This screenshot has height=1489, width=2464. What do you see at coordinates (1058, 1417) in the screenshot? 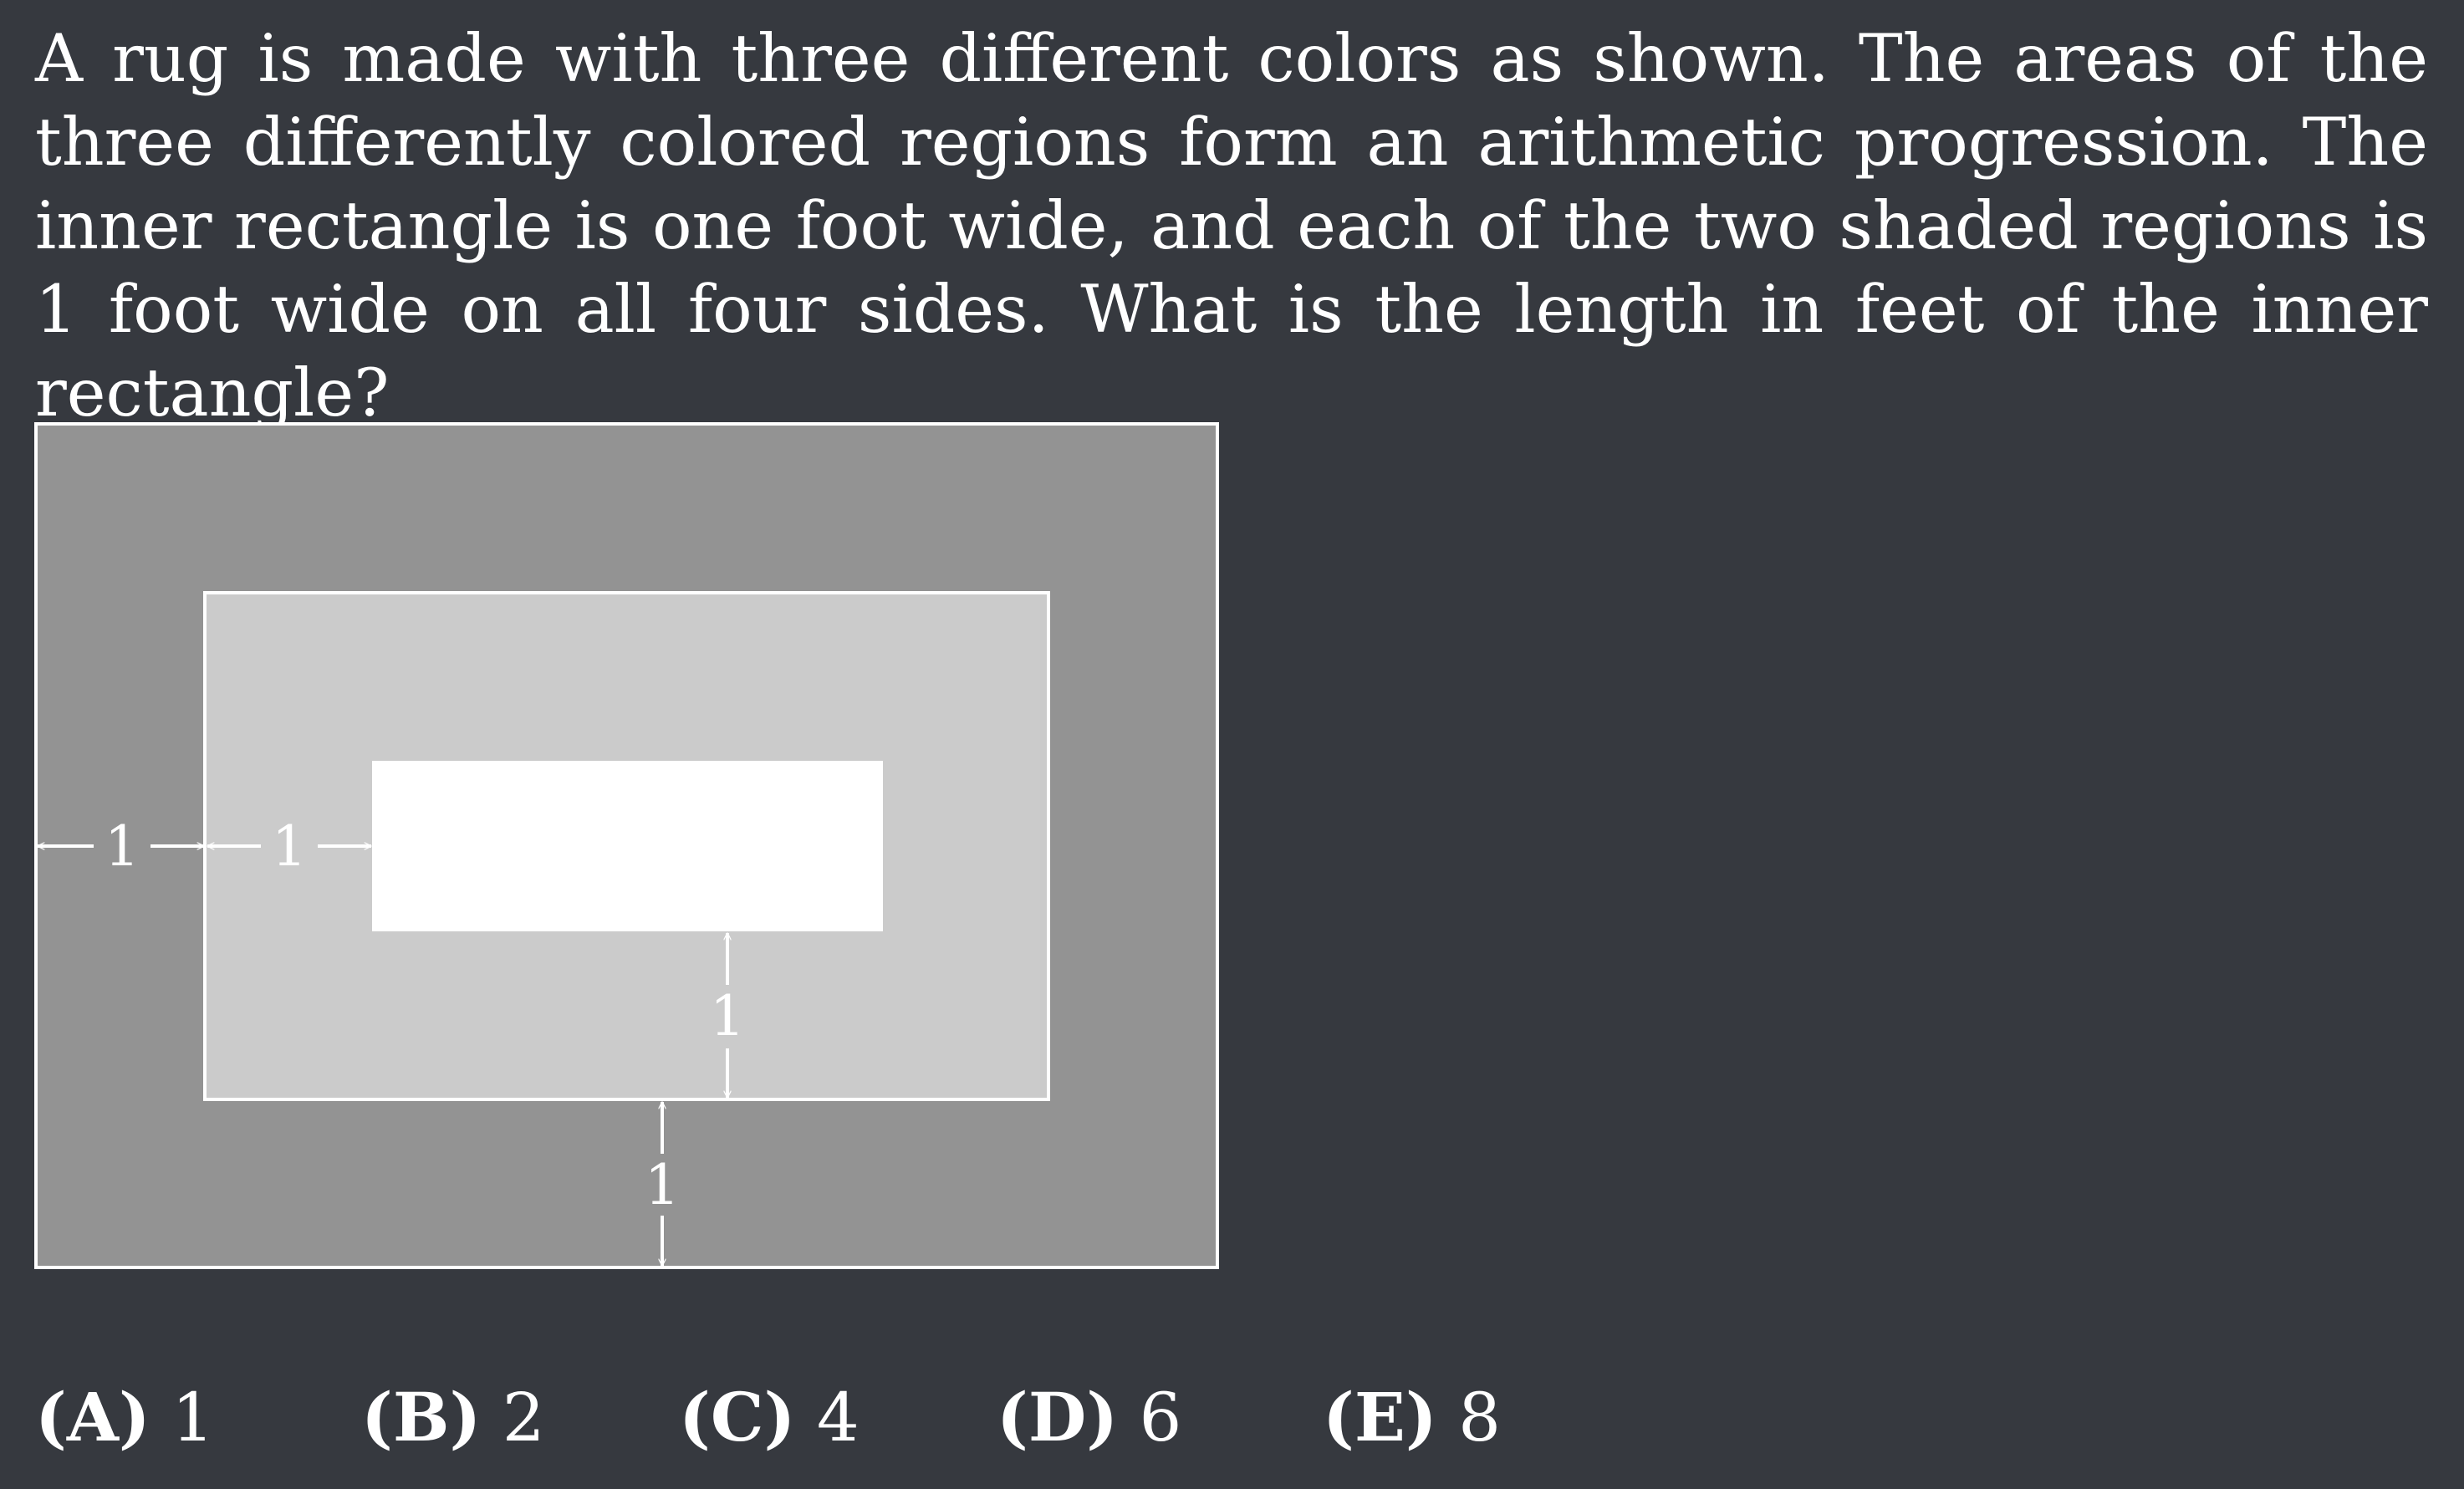
I see `choice-d-letter: (D)` at bounding box center [1058, 1417].